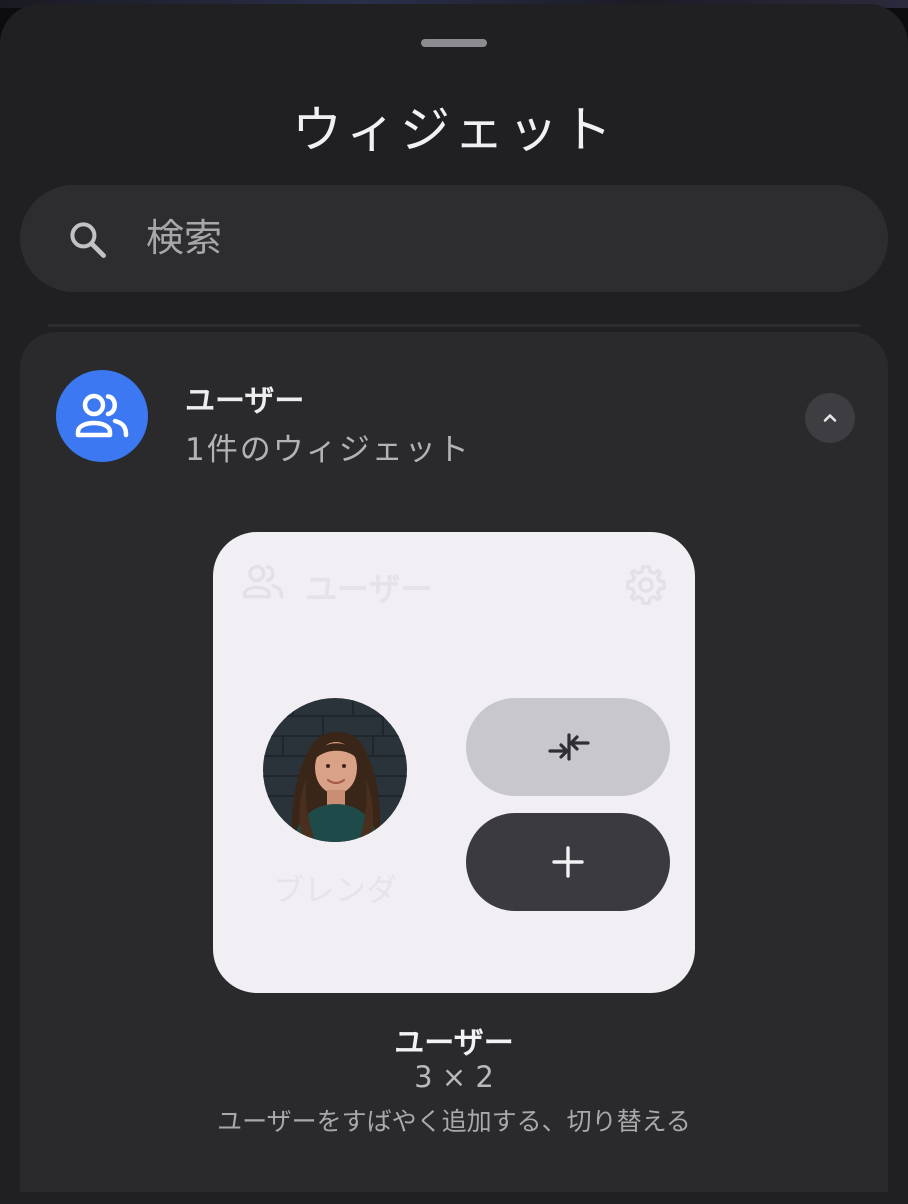 This screenshot has width=908, height=1204. I want to click on collapse-button, so click(830, 418).